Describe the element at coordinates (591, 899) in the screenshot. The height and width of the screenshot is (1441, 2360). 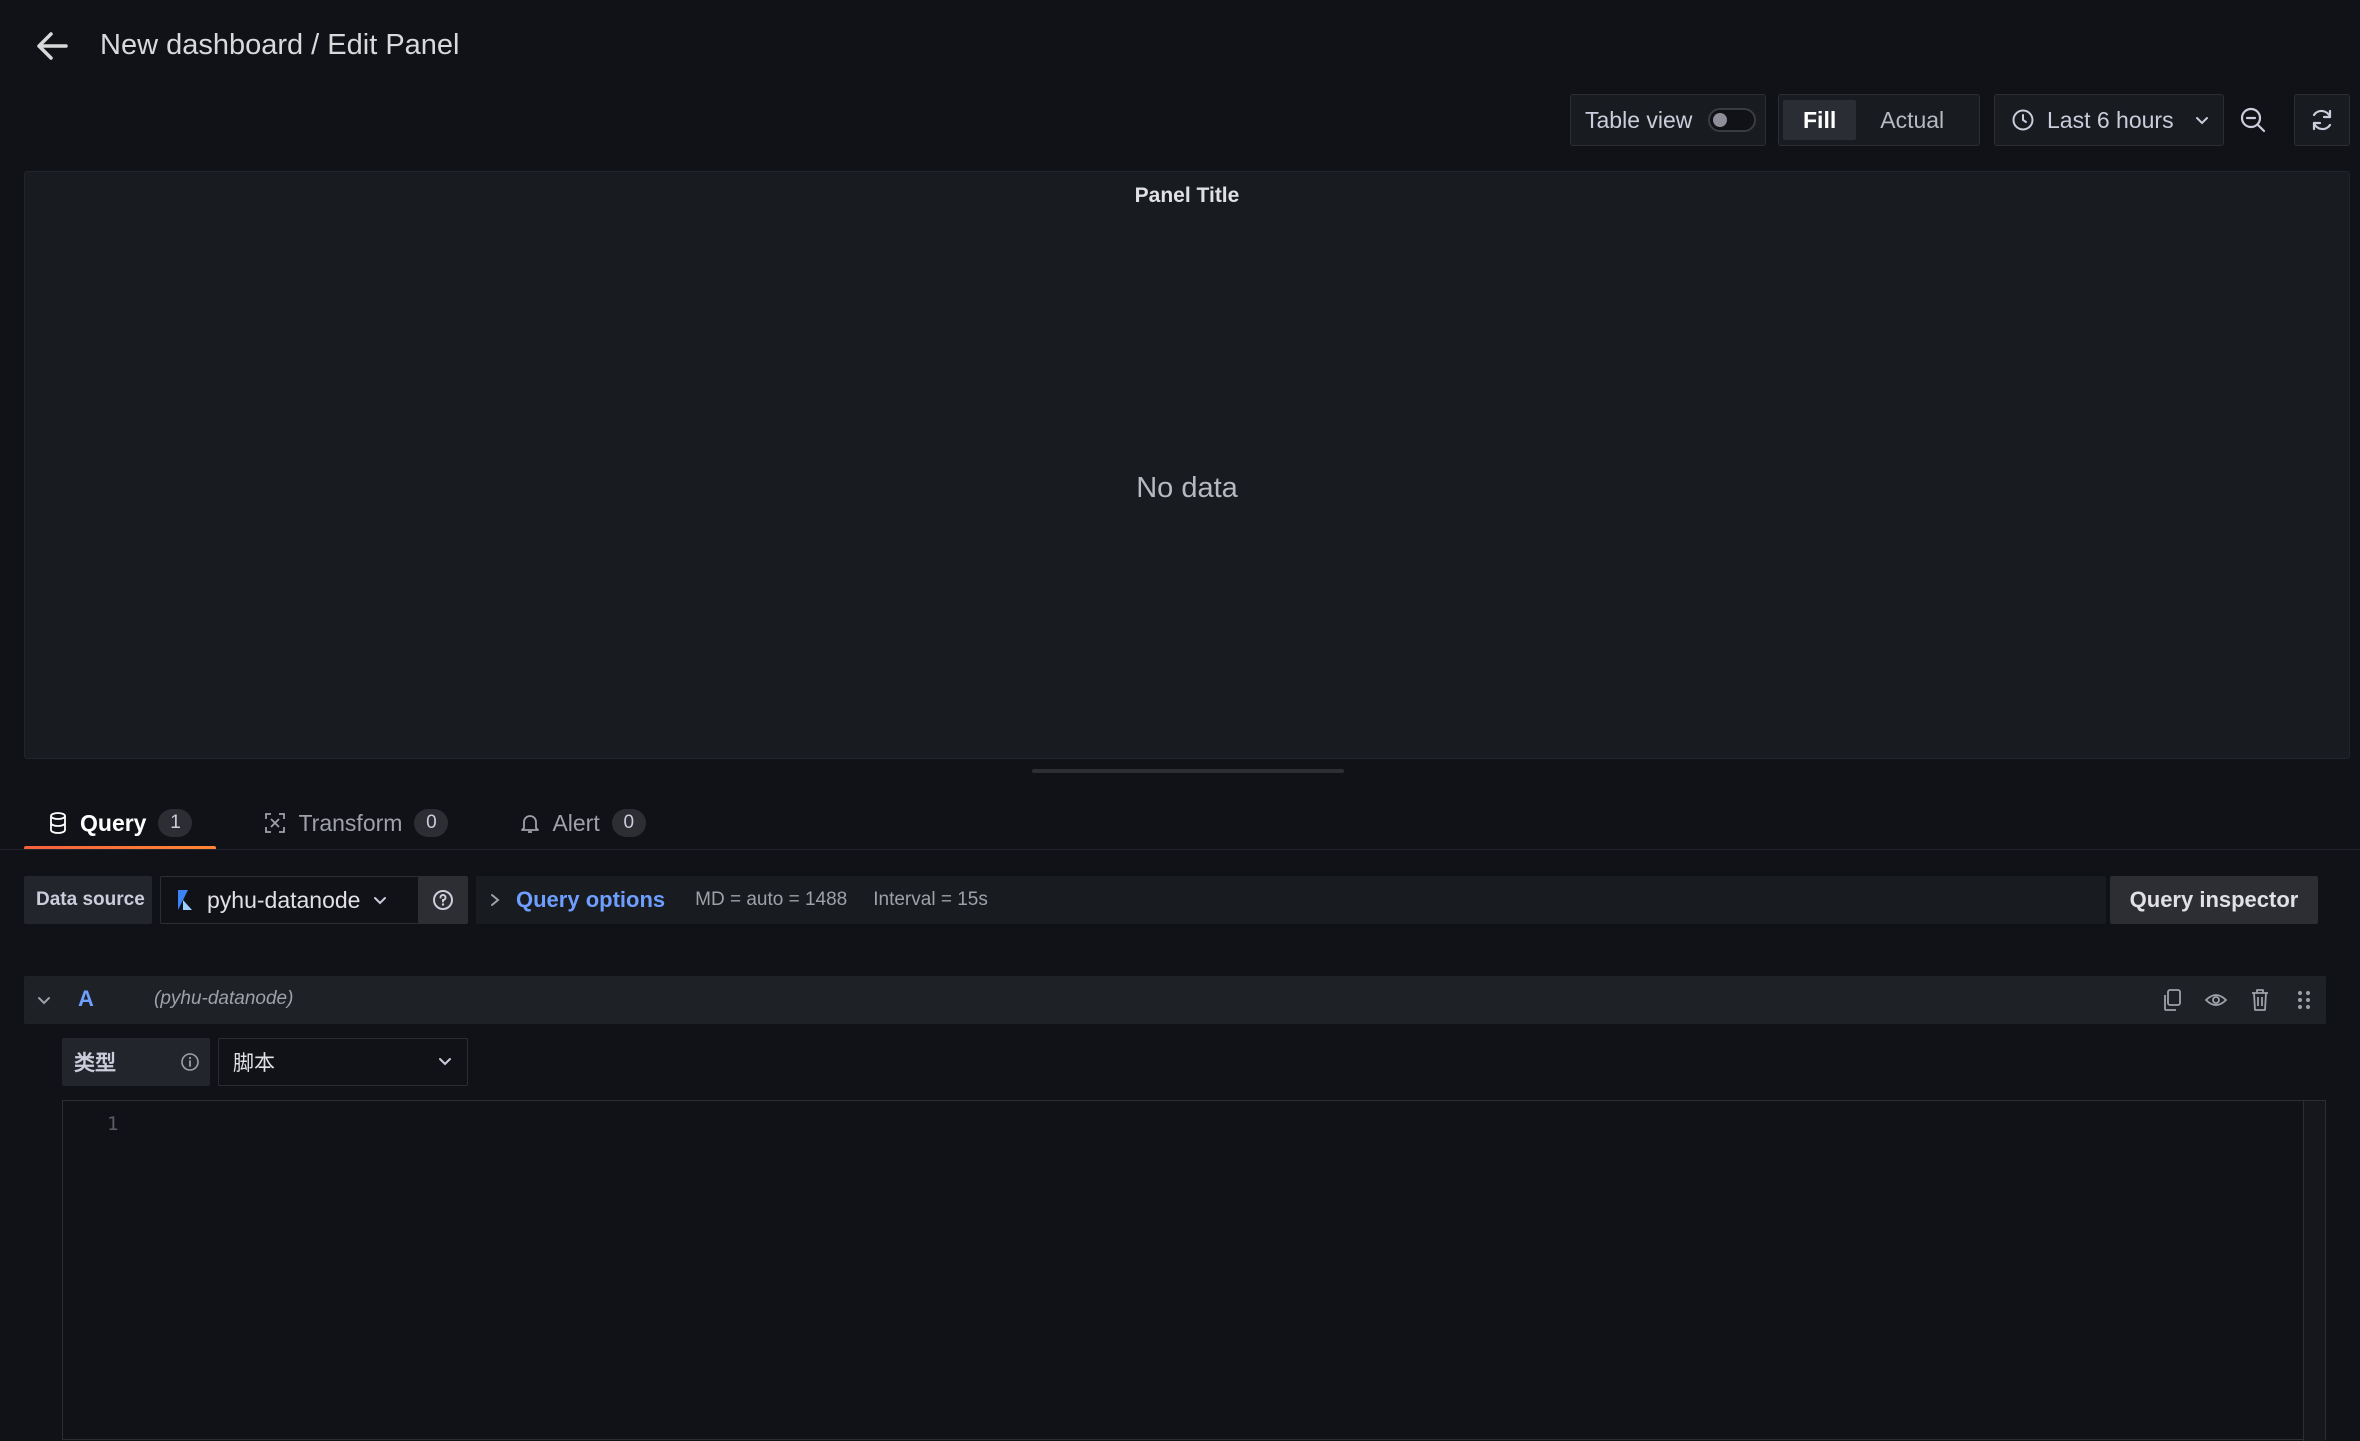
I see `query-options-label: Query options` at that location.